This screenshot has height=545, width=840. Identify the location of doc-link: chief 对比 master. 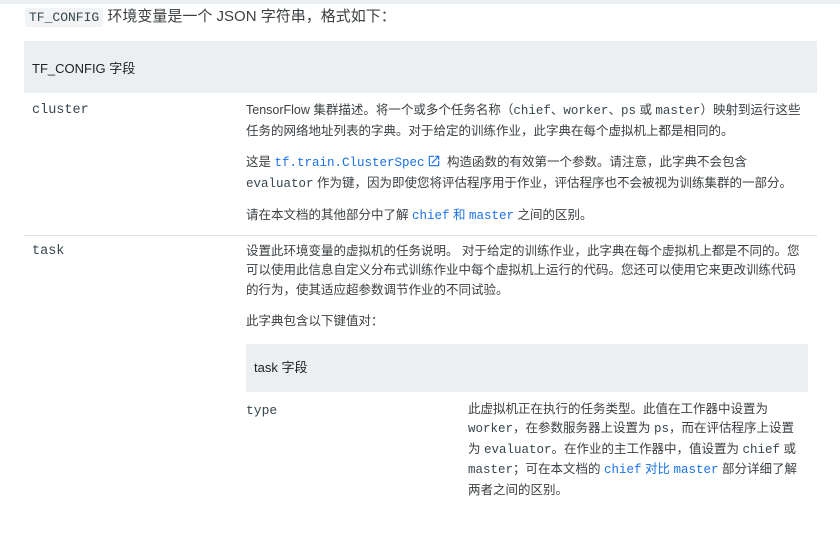
(661, 469).